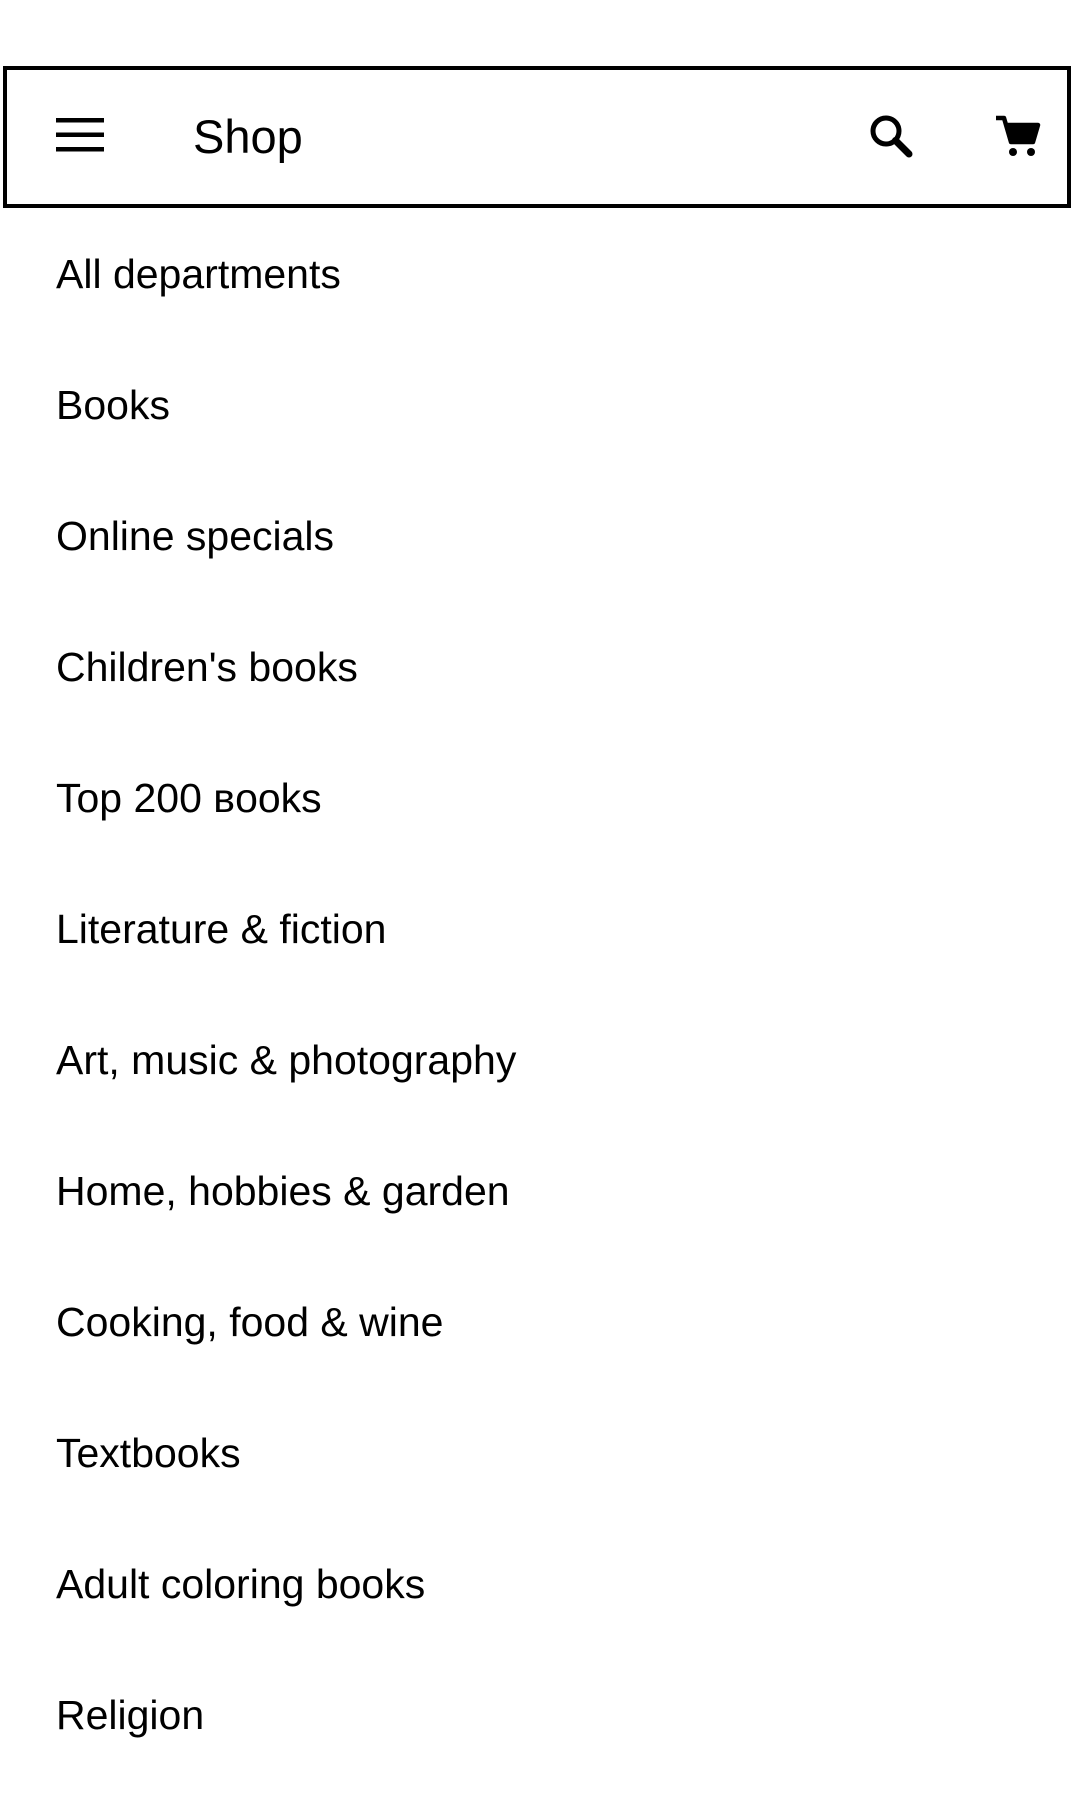  Describe the element at coordinates (540, 1584) in the screenshot. I see `department-item-adult-coloring-books: Adult coloring books` at that location.